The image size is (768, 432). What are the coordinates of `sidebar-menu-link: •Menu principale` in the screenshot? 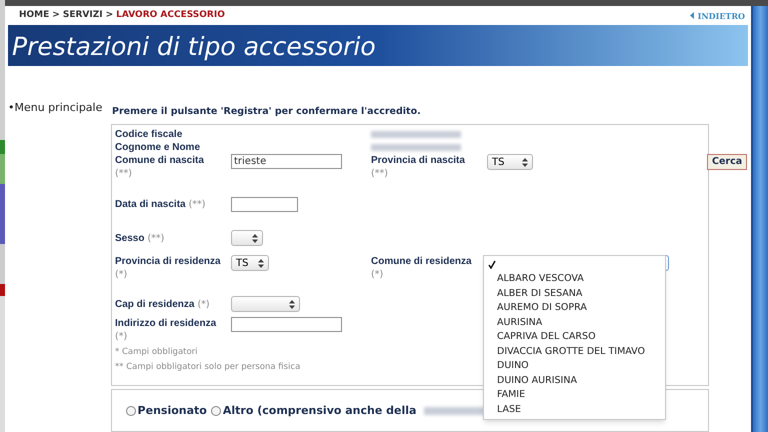 It's located at (59, 108).